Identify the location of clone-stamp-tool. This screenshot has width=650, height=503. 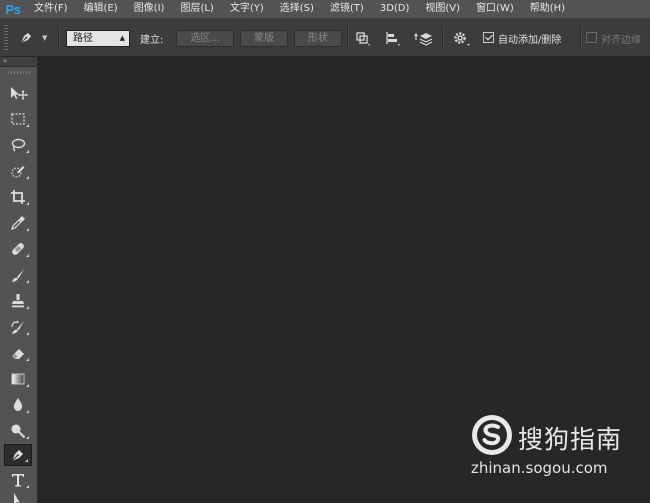
(18, 301).